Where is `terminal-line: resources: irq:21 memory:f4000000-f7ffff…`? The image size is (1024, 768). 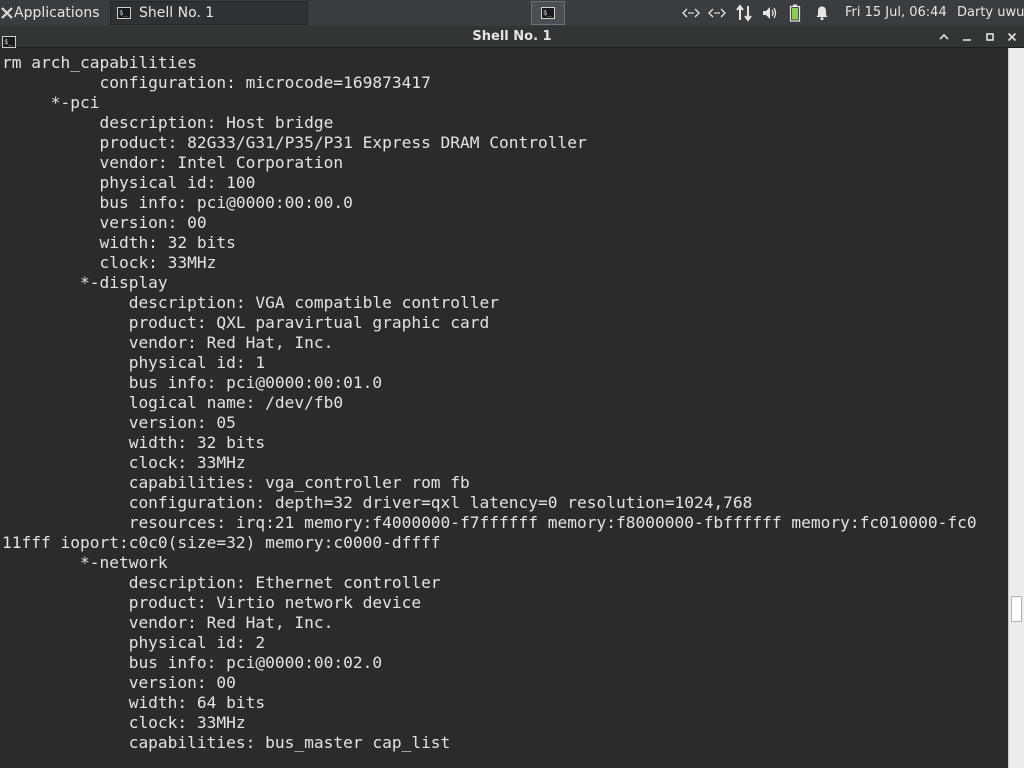 terminal-line: resources: irq:21 memory:f4000000-f7ffff… is located at coordinates (489, 522).